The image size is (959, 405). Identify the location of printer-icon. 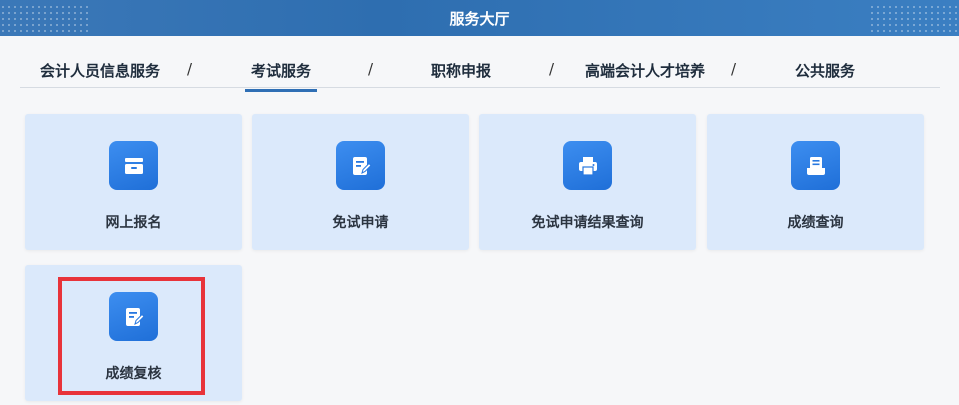
(587, 165).